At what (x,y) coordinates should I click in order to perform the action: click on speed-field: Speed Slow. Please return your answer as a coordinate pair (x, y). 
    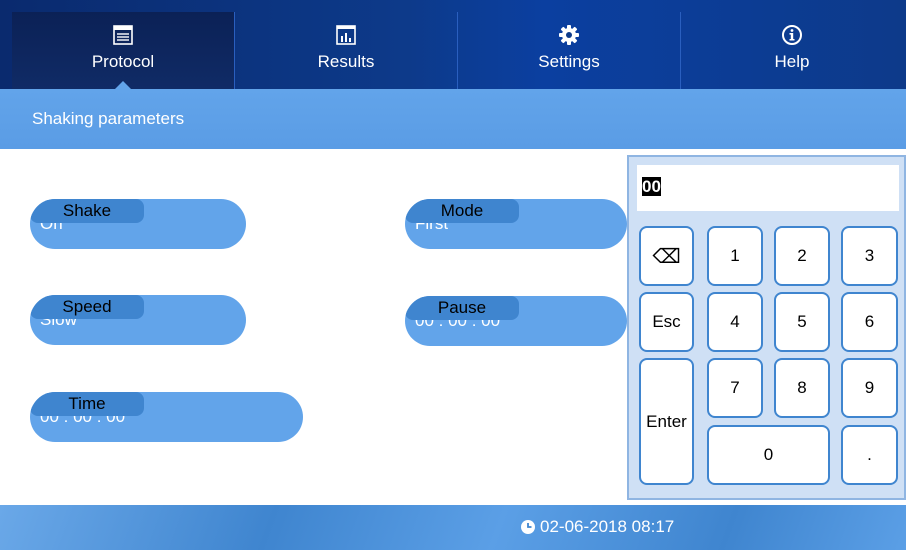
    Looking at the image, I should click on (138, 320).